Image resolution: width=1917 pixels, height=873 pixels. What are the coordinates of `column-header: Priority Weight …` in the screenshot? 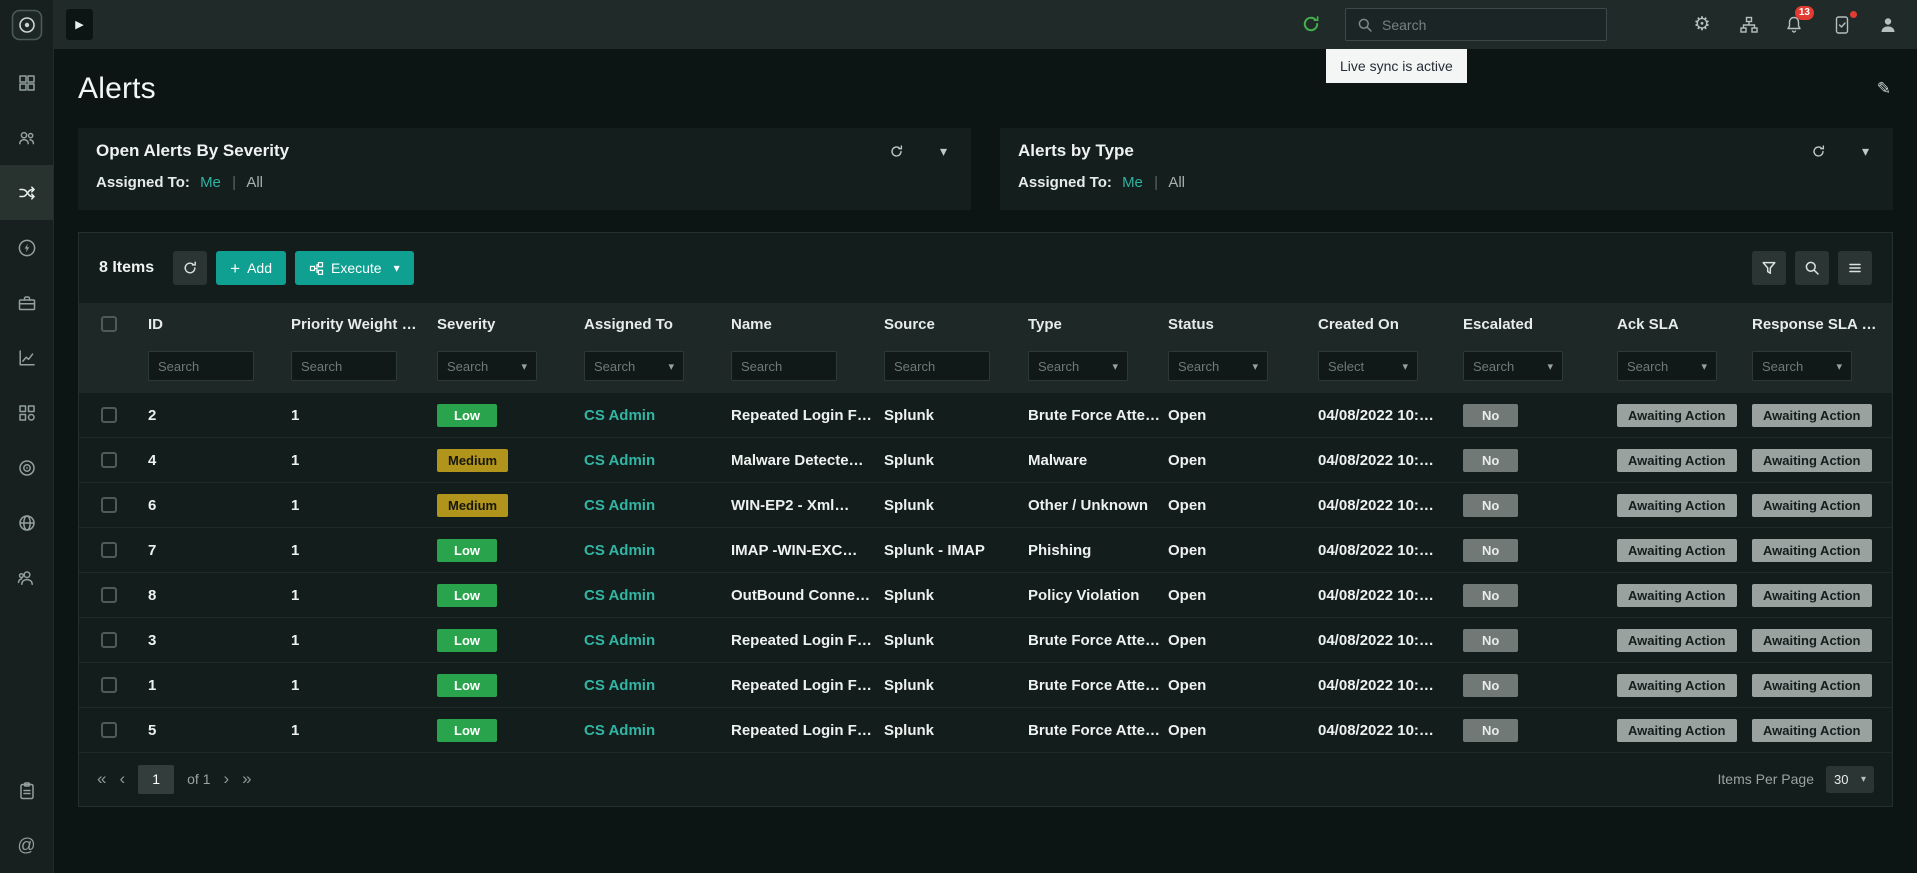 It's located at (364, 324).